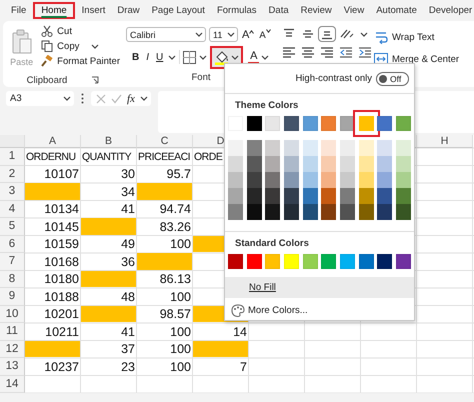  Describe the element at coordinates (101, 99) in the screenshot. I see `cancel-icon` at that location.